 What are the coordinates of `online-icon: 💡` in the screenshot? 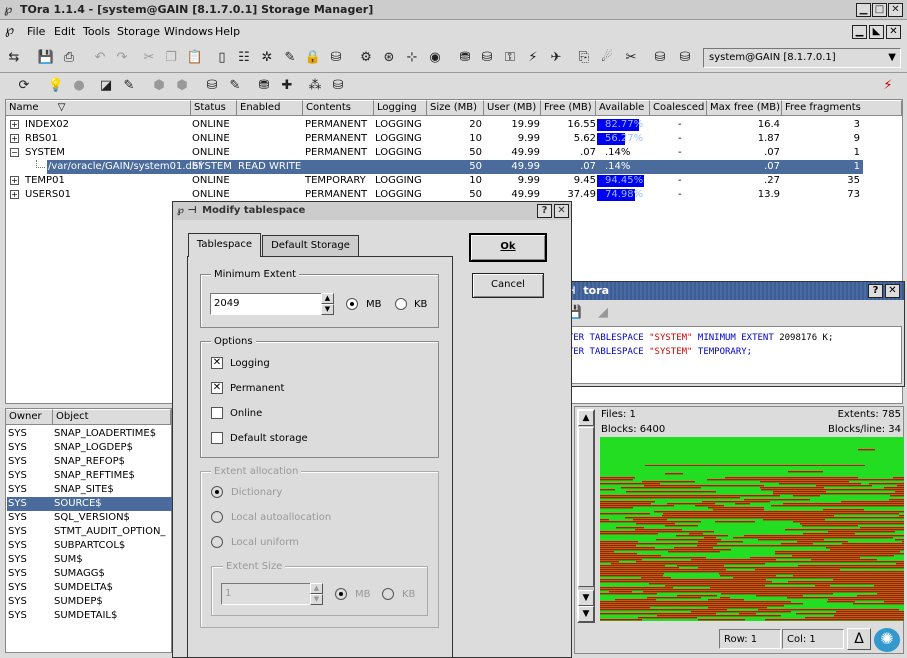 It's located at (56, 86).